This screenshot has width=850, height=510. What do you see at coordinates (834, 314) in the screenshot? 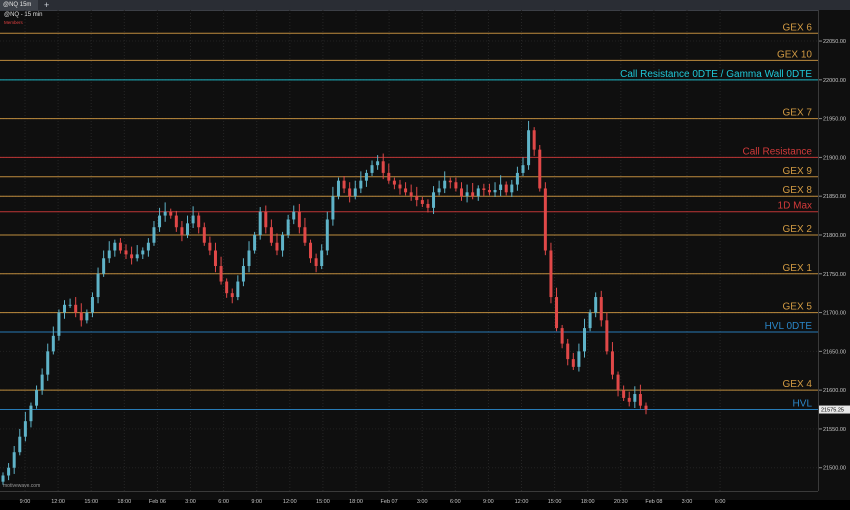
I see `y-tick-label: 21700.00` at bounding box center [834, 314].